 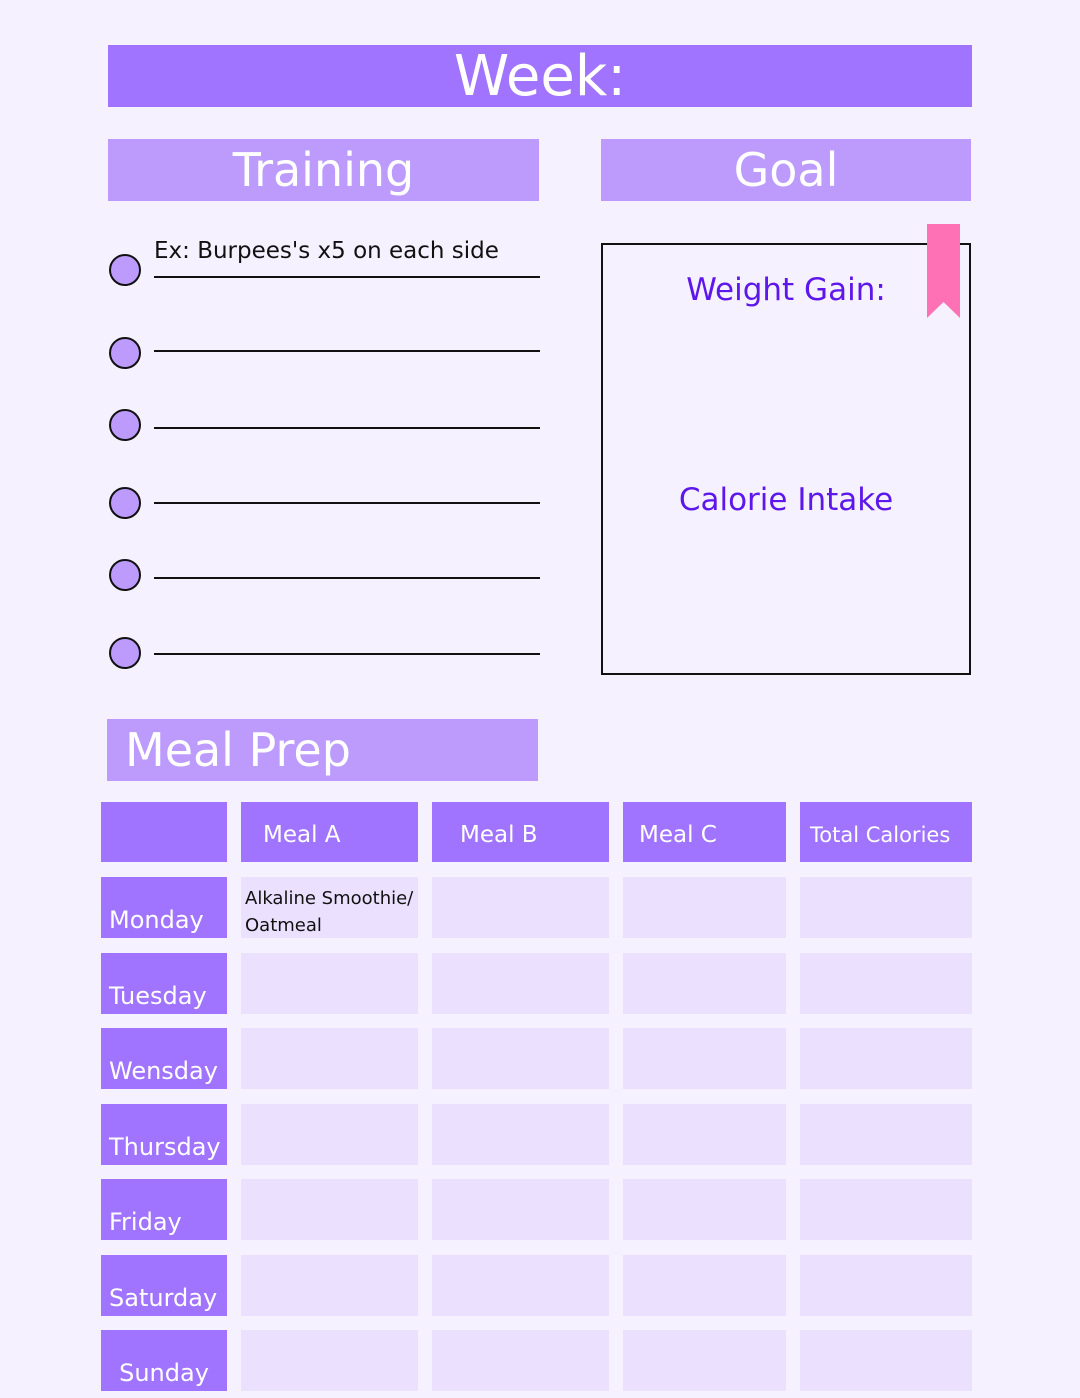 What do you see at coordinates (786, 500) in the screenshot?
I see `calorie-intake-label: Calorie Intake` at bounding box center [786, 500].